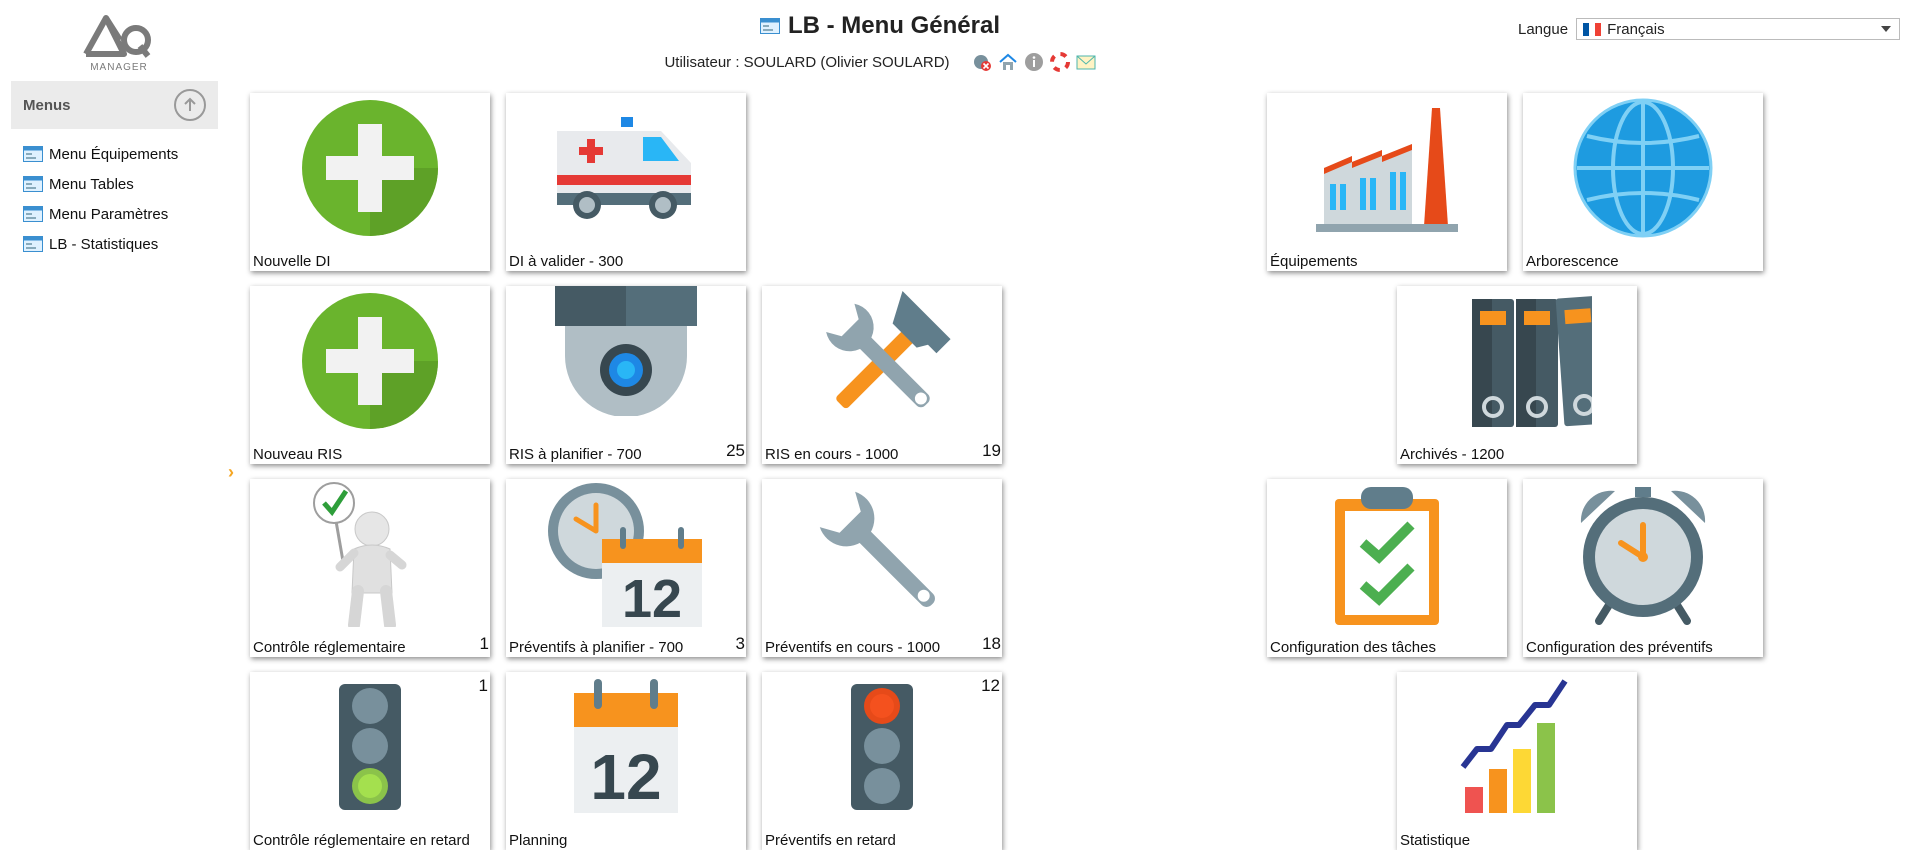  What do you see at coordinates (566, 261) in the screenshot?
I see `tile-label: DI à valider - 300` at bounding box center [566, 261].